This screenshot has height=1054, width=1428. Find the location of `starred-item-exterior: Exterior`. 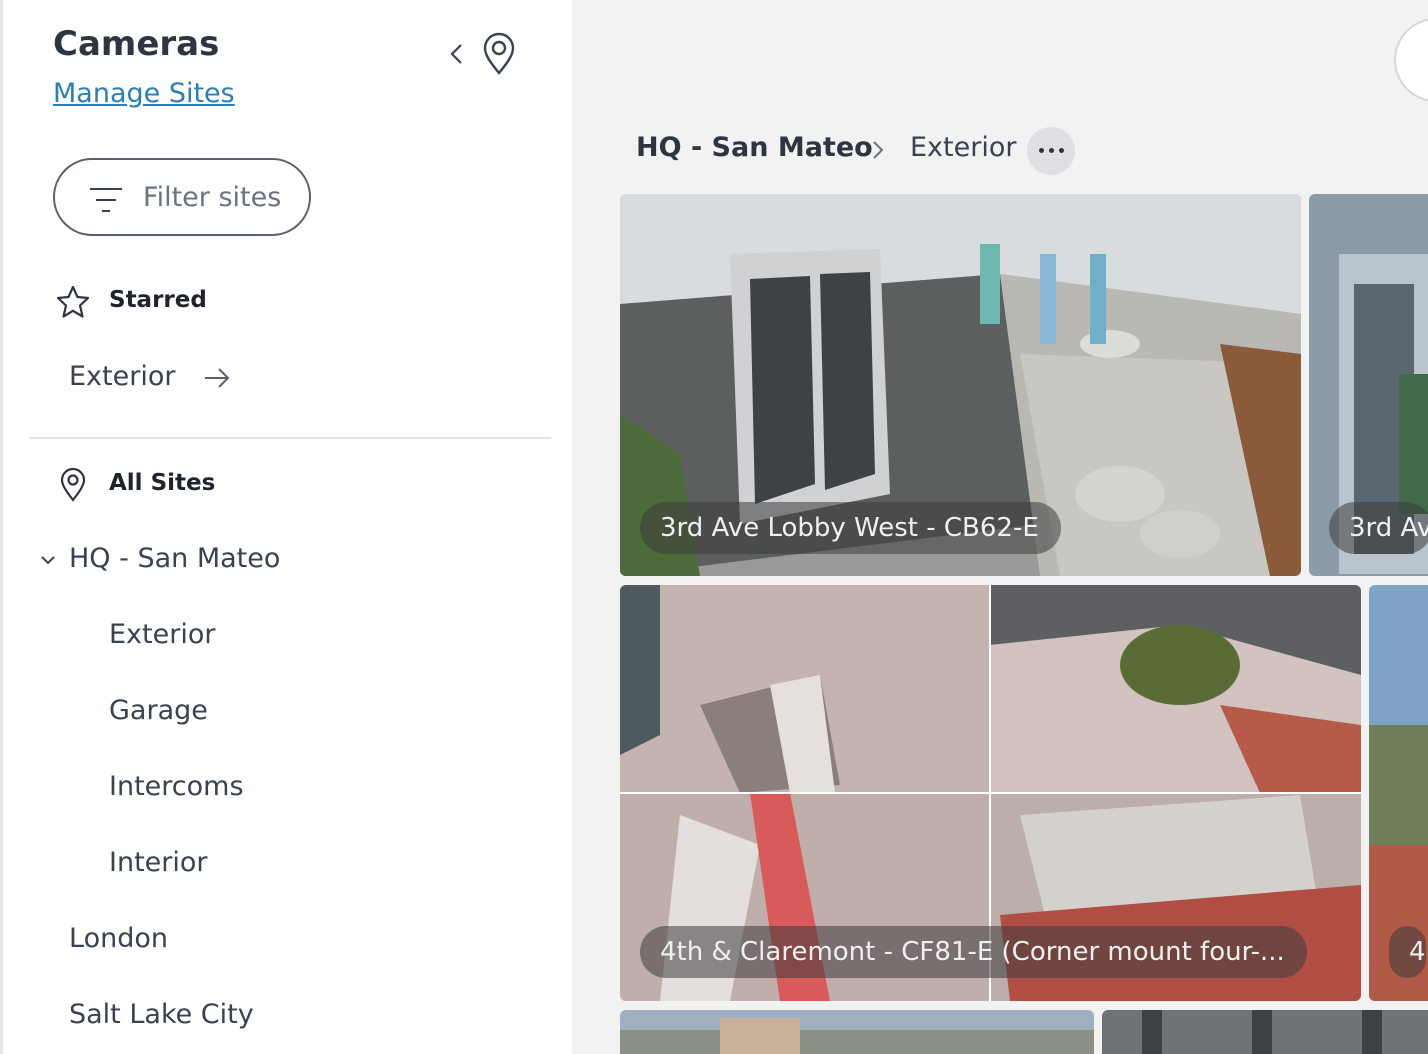

starred-item-exterior: Exterior is located at coordinates (150, 376).